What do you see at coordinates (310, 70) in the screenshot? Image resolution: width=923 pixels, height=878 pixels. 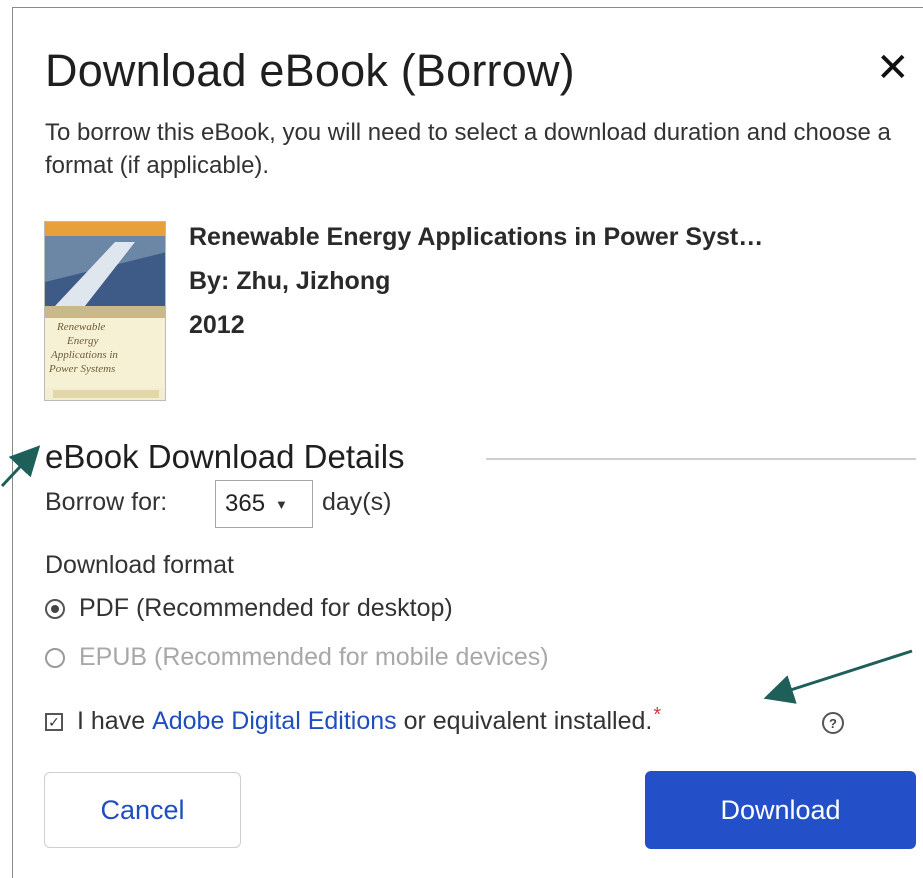 I see `dialog-title: Download eBook (Borrow)` at bounding box center [310, 70].